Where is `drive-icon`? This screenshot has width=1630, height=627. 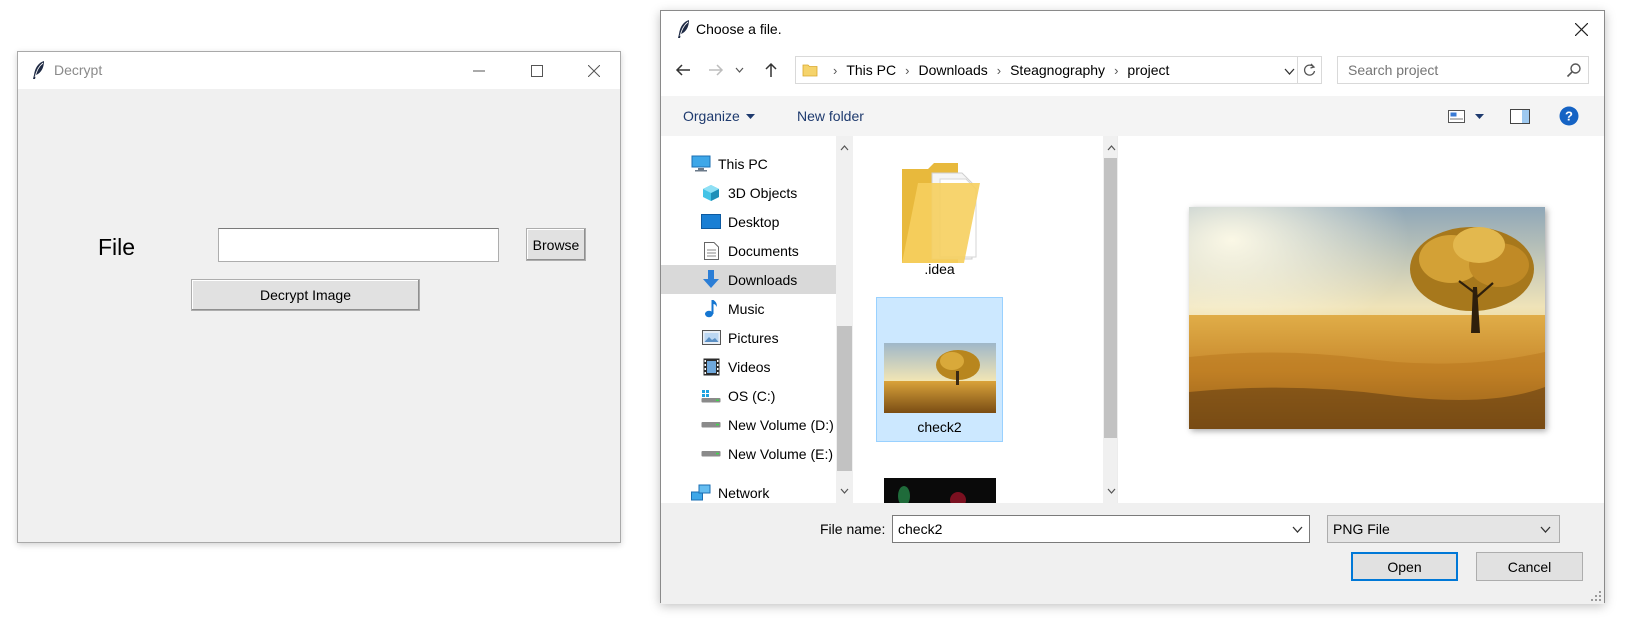
drive-icon is located at coordinates (711, 454).